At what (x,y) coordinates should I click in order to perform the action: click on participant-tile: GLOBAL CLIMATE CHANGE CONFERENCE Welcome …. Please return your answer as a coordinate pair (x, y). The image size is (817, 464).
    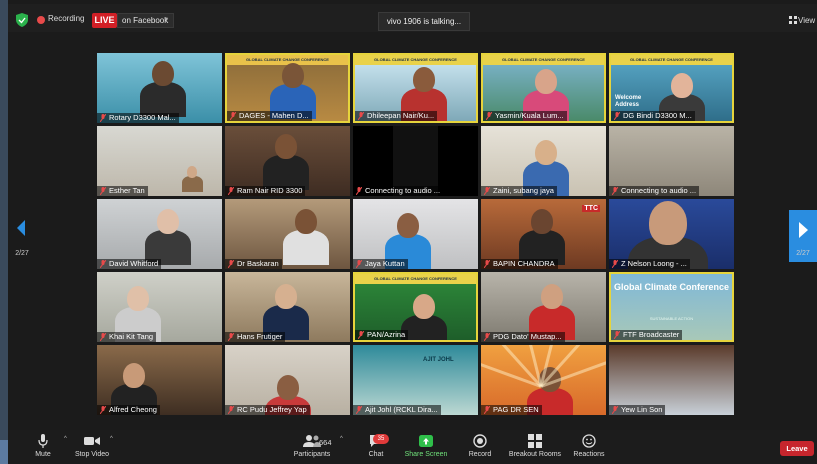
    Looking at the image, I should click on (671, 88).